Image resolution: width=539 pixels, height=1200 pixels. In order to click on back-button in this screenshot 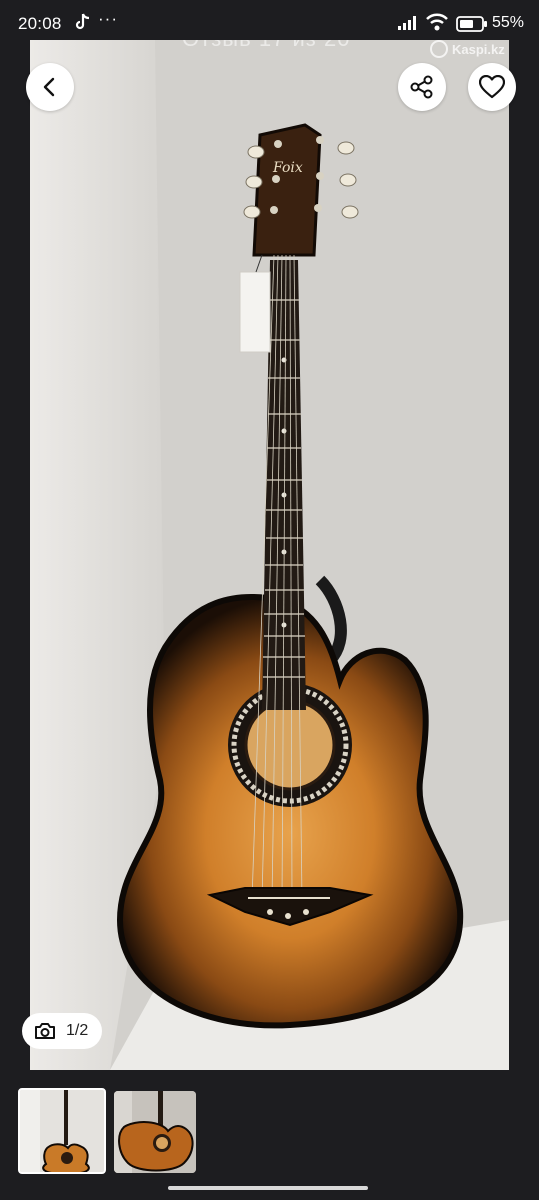, I will do `click(50, 87)`.